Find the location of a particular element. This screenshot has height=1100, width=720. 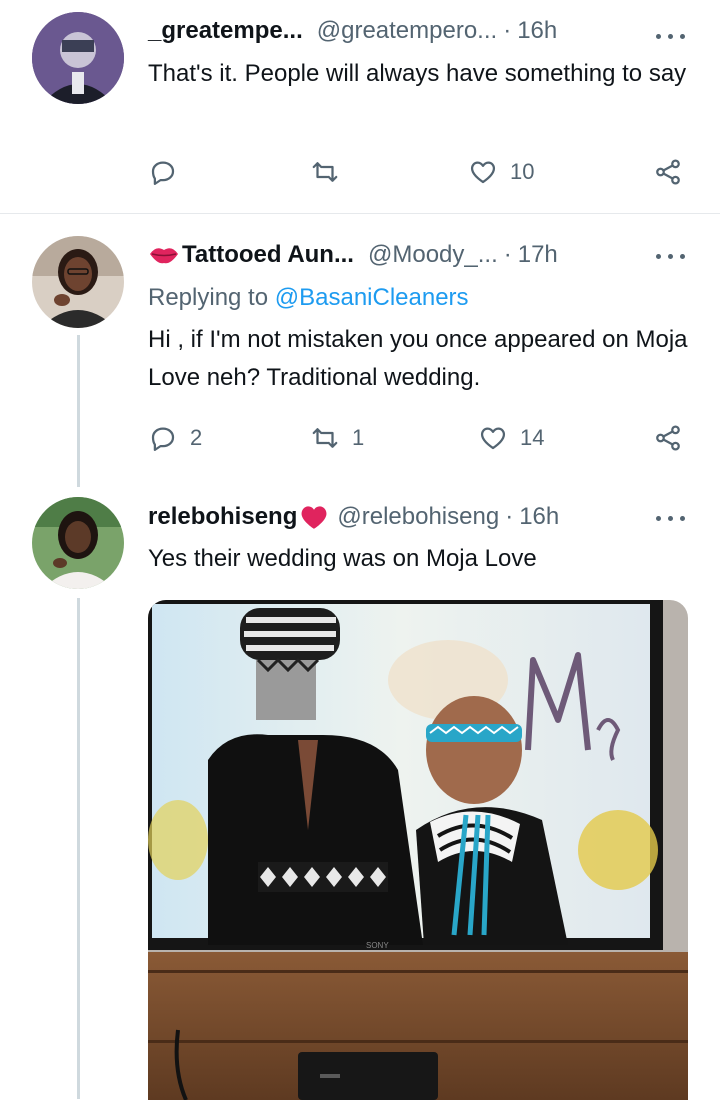

tweet-header: relebohiseng @relebohiseng · 16h is located at coordinates (418, 517).